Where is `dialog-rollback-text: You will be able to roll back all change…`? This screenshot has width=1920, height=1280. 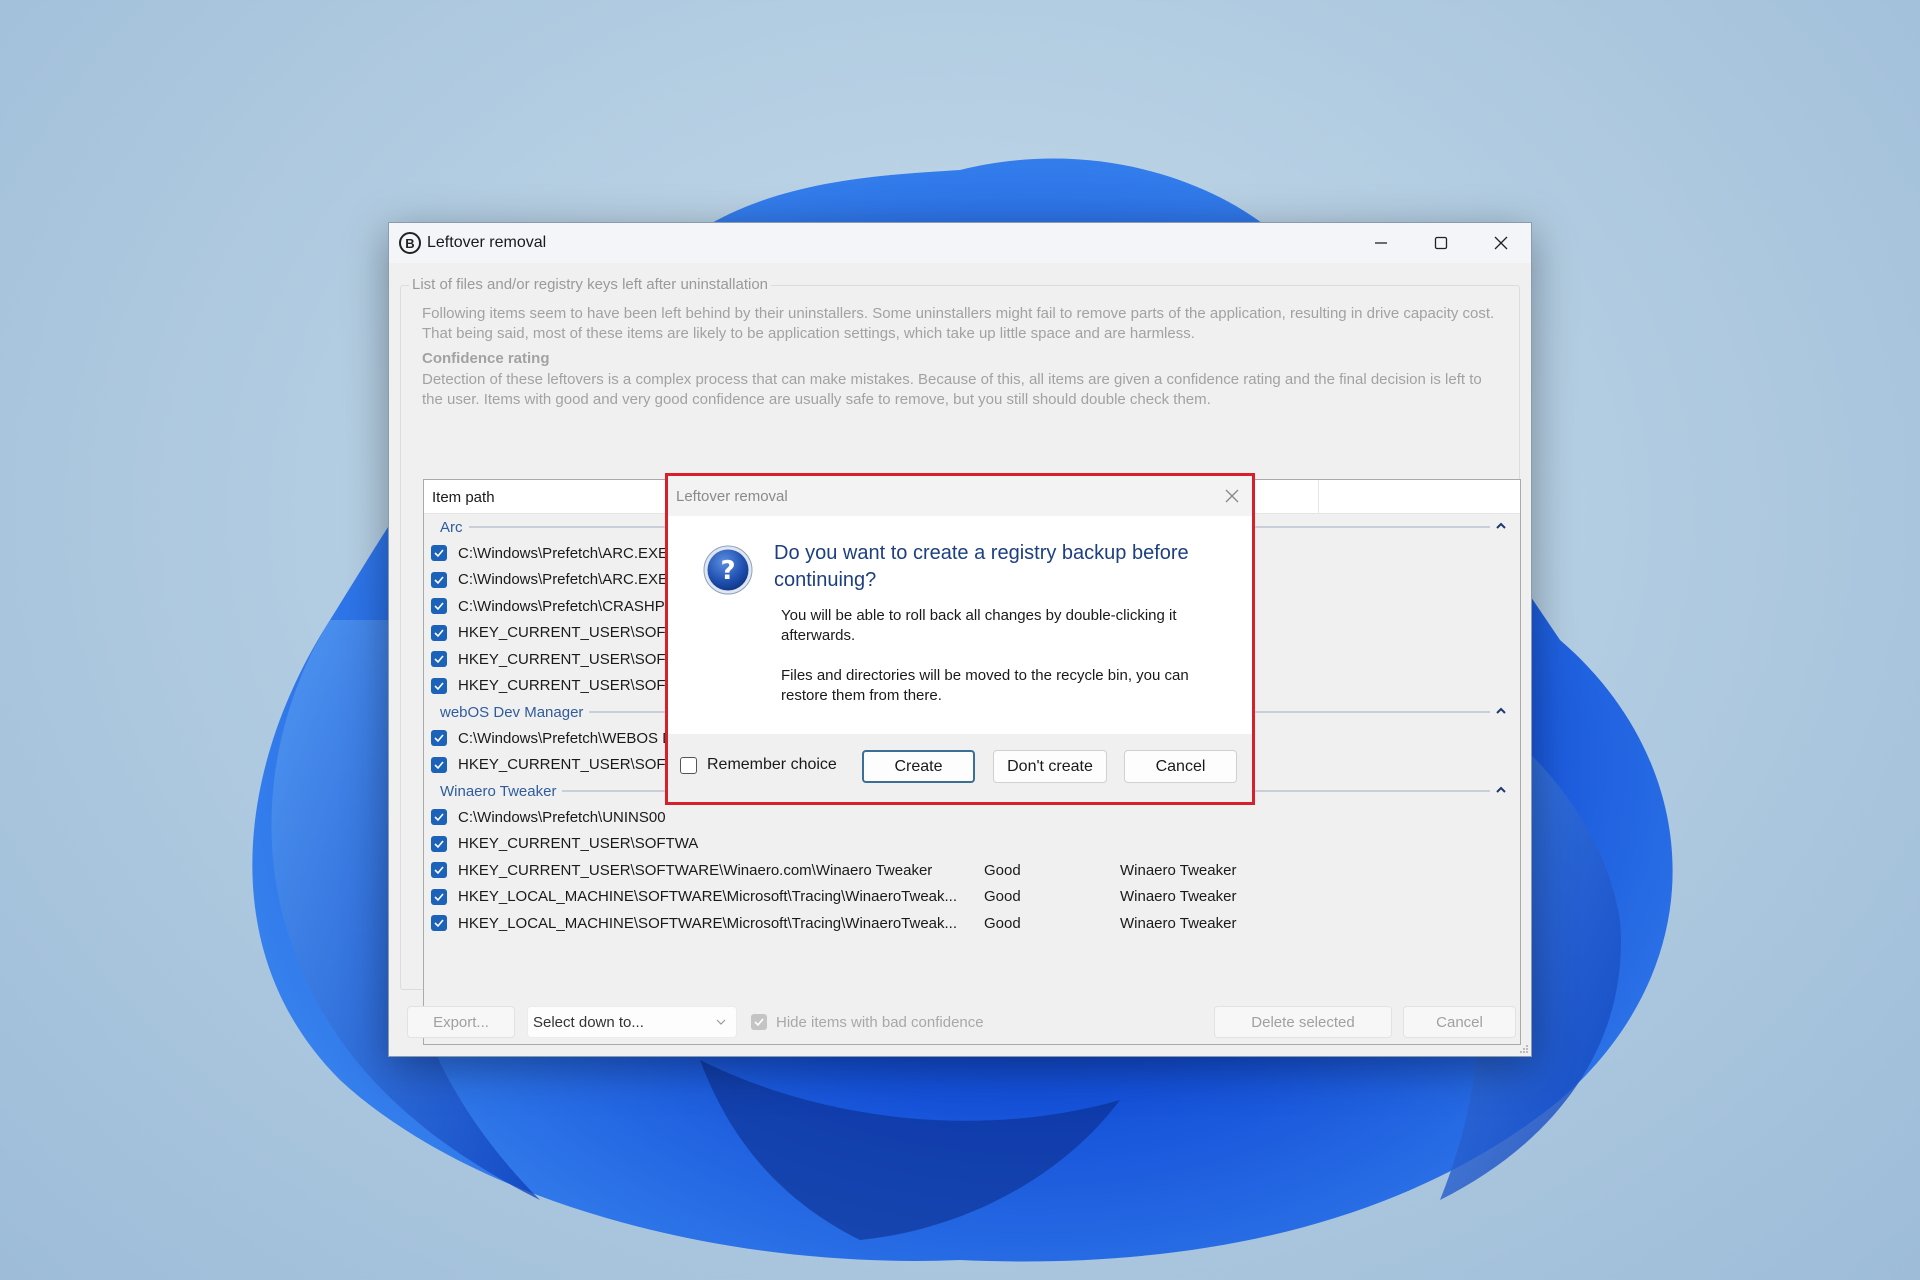 dialog-rollback-text: You will be able to roll back all change… is located at coordinates (979, 625).